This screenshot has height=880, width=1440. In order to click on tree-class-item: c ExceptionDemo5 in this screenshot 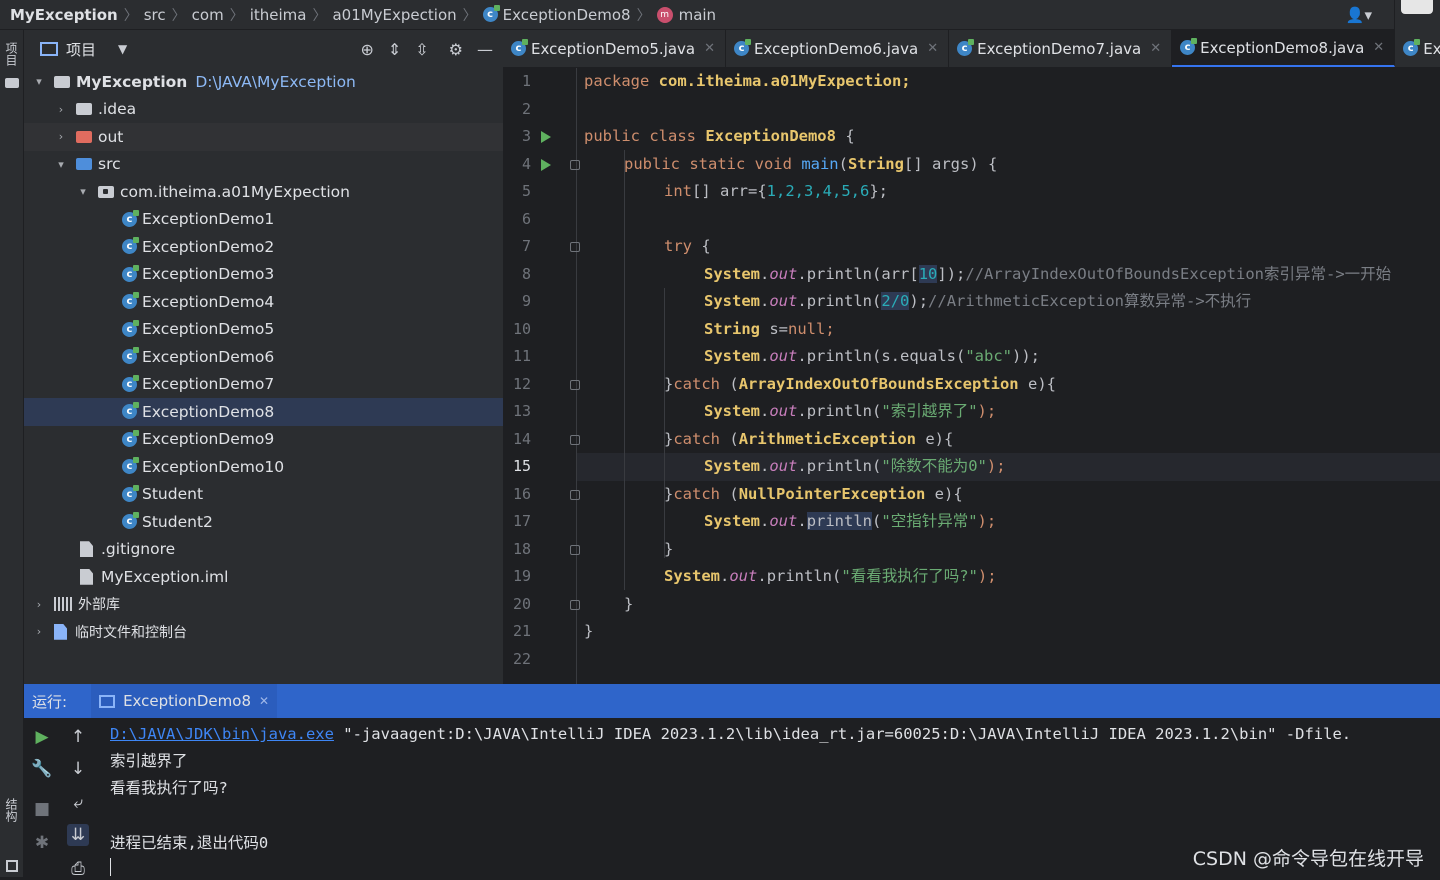, I will do `click(263, 330)`.